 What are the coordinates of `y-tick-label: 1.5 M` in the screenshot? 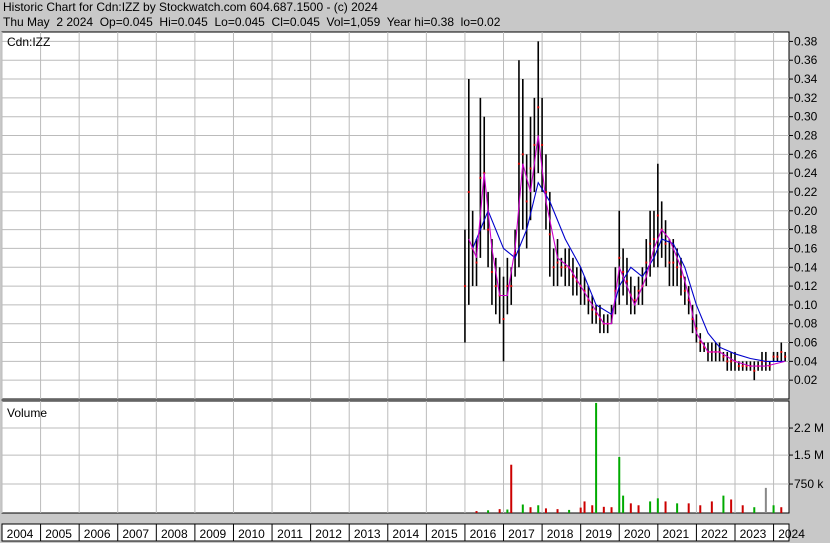 It's located at (809, 455).